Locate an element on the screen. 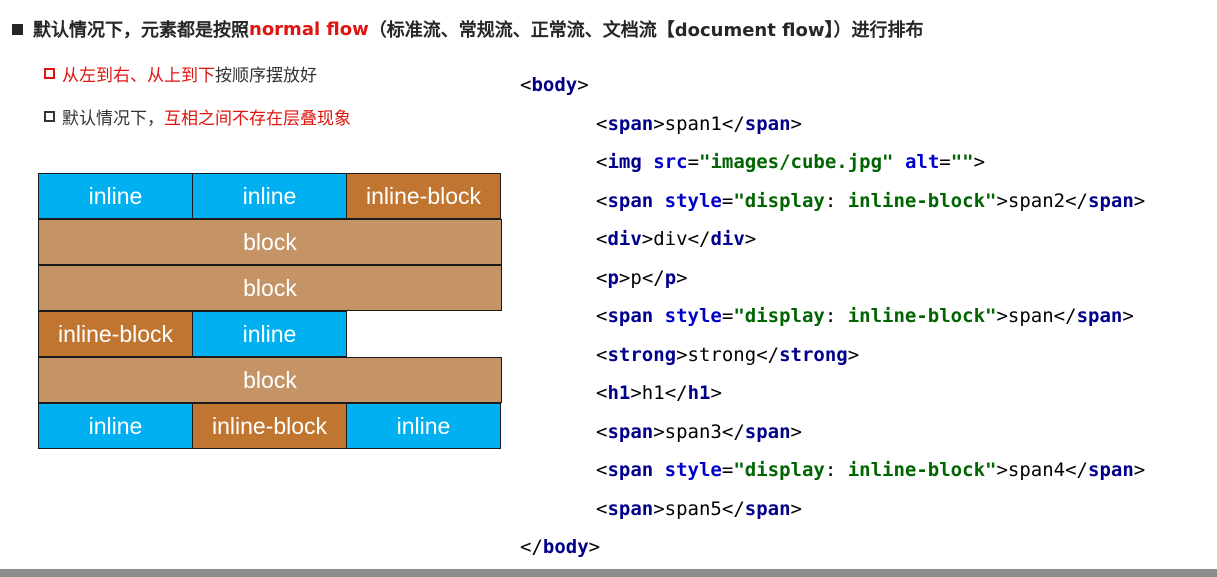 Image resolution: width=1217 pixels, height=577 pixels. point-no-overlap-prefix: 默认情况下， is located at coordinates (113, 118).